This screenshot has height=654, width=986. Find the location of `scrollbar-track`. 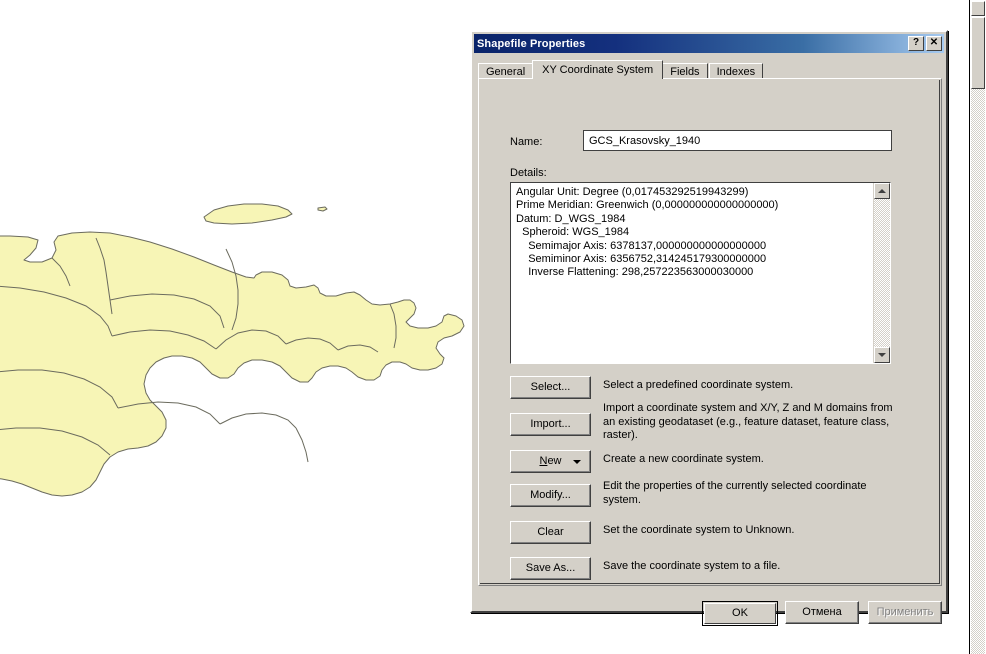

scrollbar-track is located at coordinates (978, 335).